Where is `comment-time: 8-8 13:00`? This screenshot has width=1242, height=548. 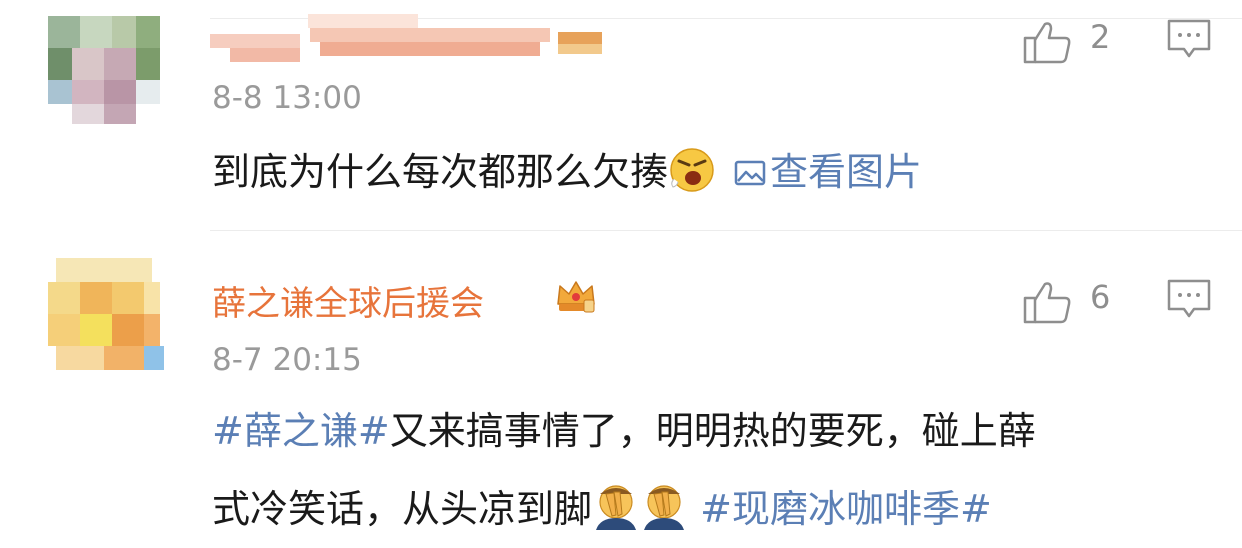
comment-time: 8-8 13:00 is located at coordinates (287, 98).